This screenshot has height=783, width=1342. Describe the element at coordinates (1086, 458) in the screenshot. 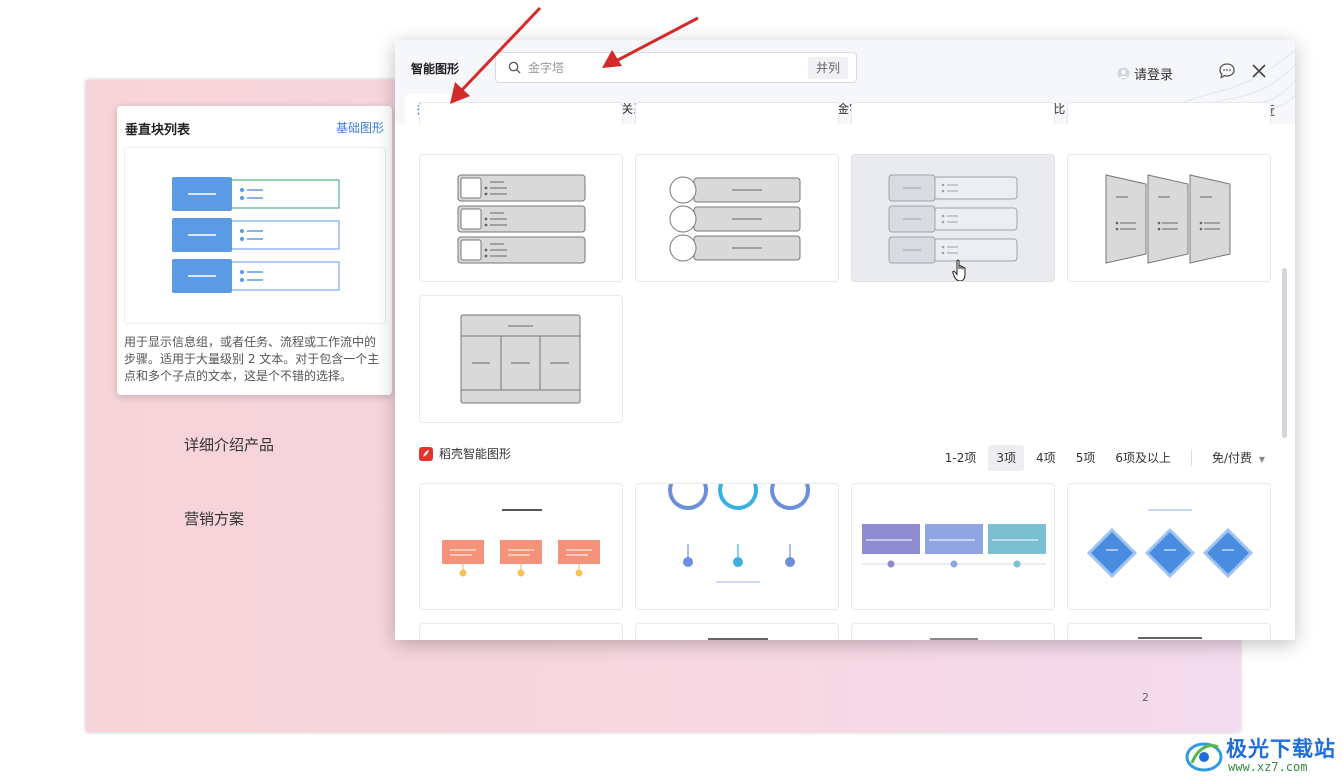

I see `filter-5: 5项` at that location.